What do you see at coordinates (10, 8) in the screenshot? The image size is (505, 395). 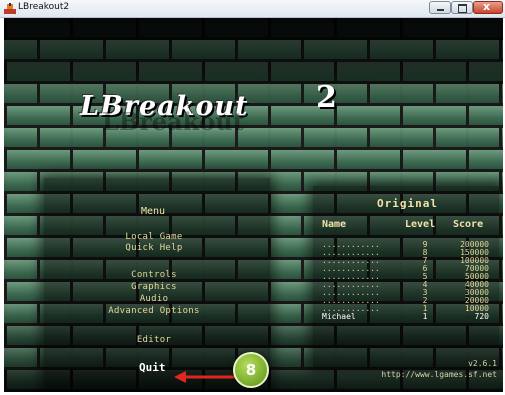 I see `app-icon` at bounding box center [10, 8].